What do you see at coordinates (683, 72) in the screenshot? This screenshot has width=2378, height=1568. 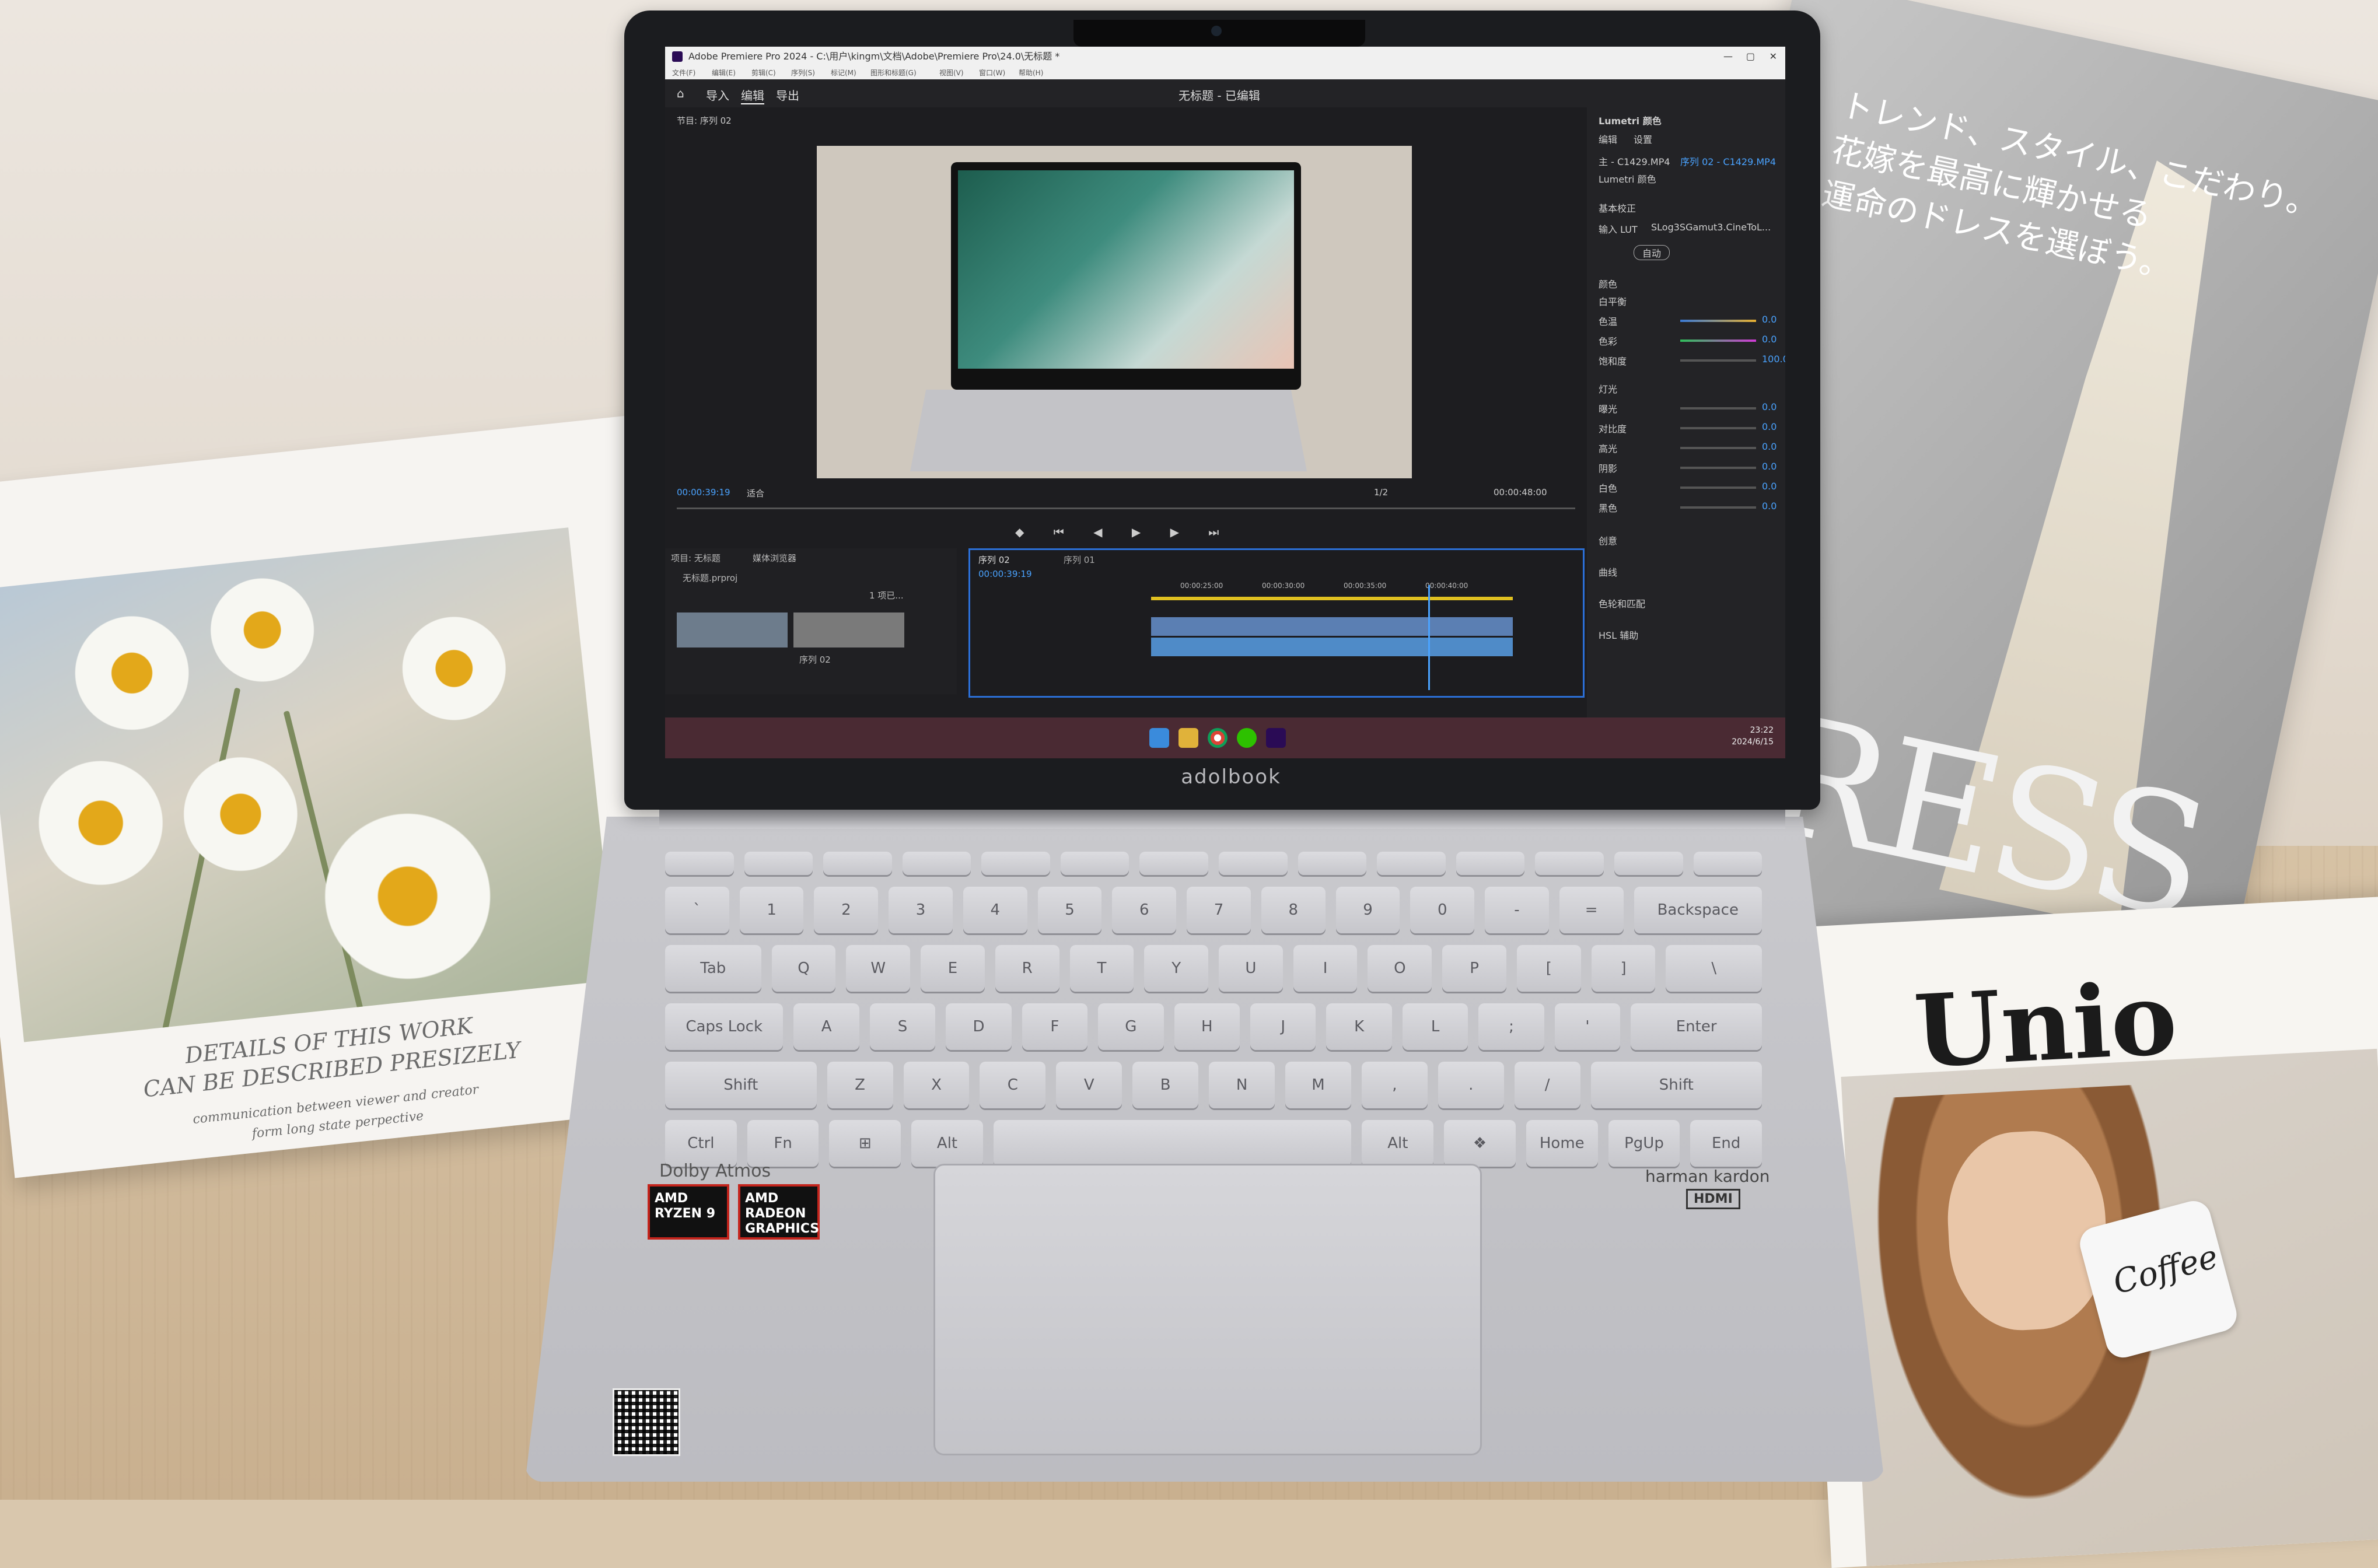 I see `menu-file: 文件(F)` at bounding box center [683, 72].